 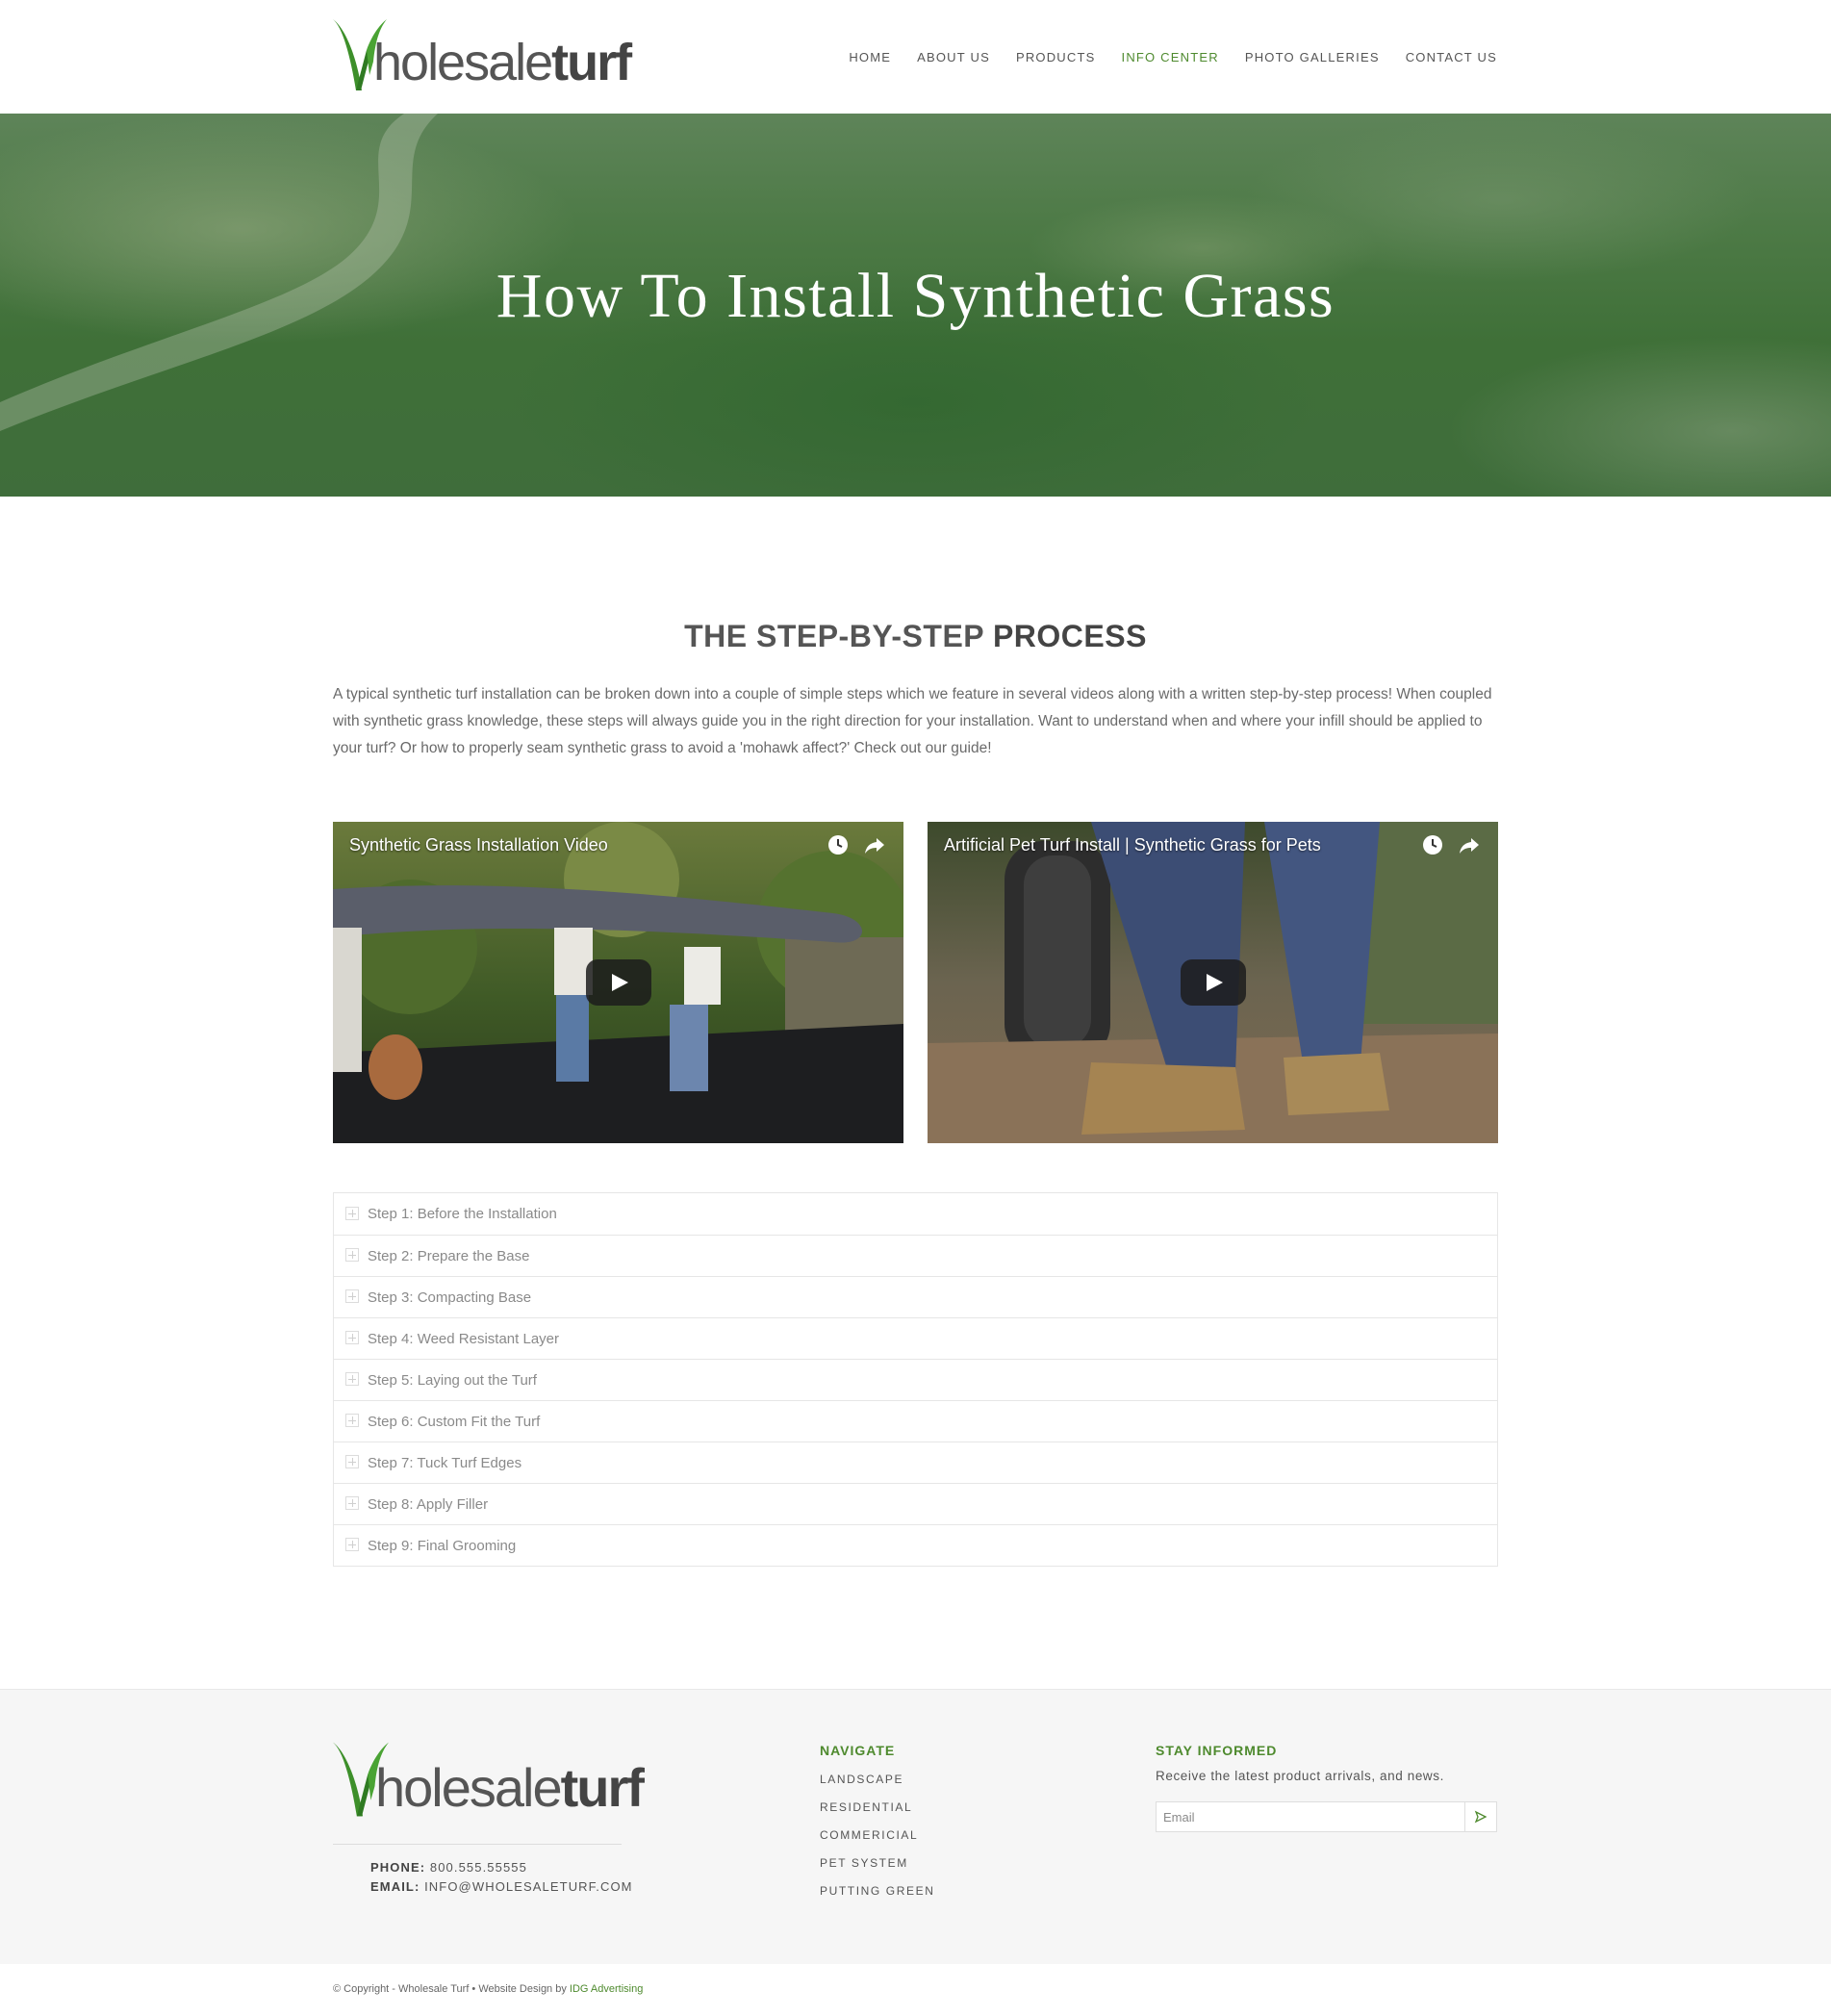 What do you see at coordinates (452, 1380) in the screenshot?
I see `accordion-step-label: Step 5: Laying out the Turf` at bounding box center [452, 1380].